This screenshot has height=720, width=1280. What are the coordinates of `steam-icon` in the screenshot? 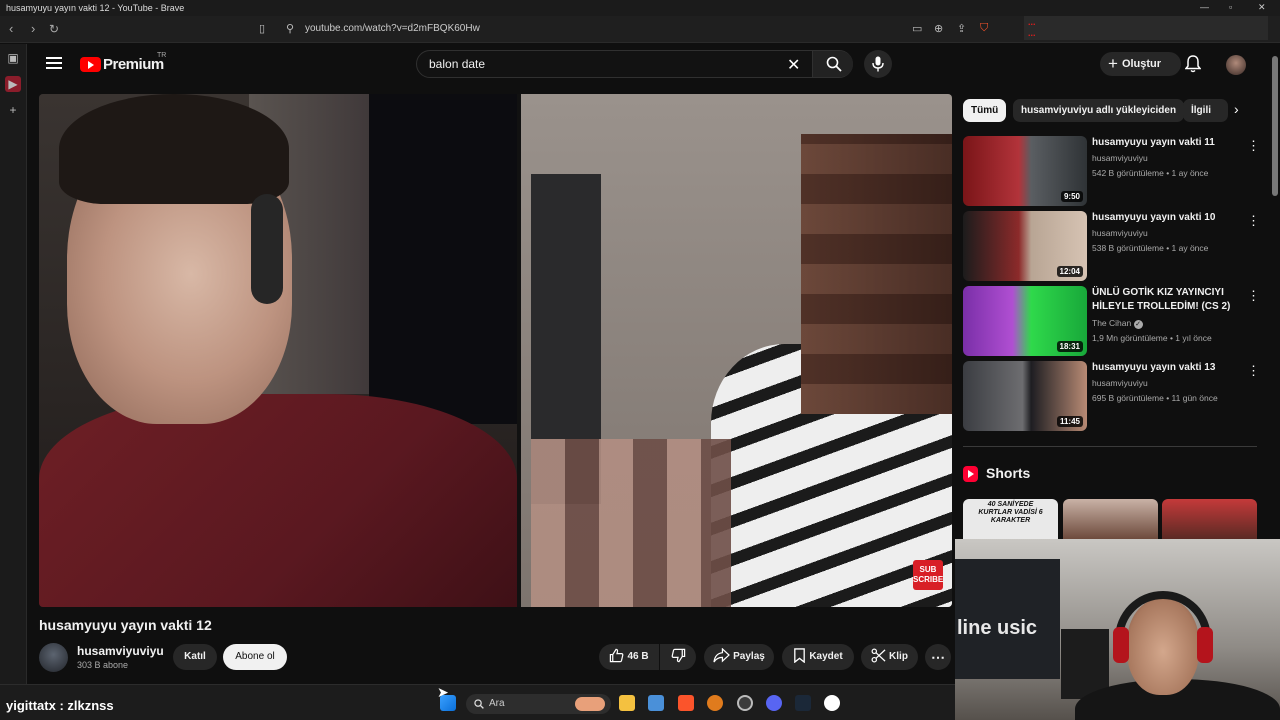 It's located at (803, 703).